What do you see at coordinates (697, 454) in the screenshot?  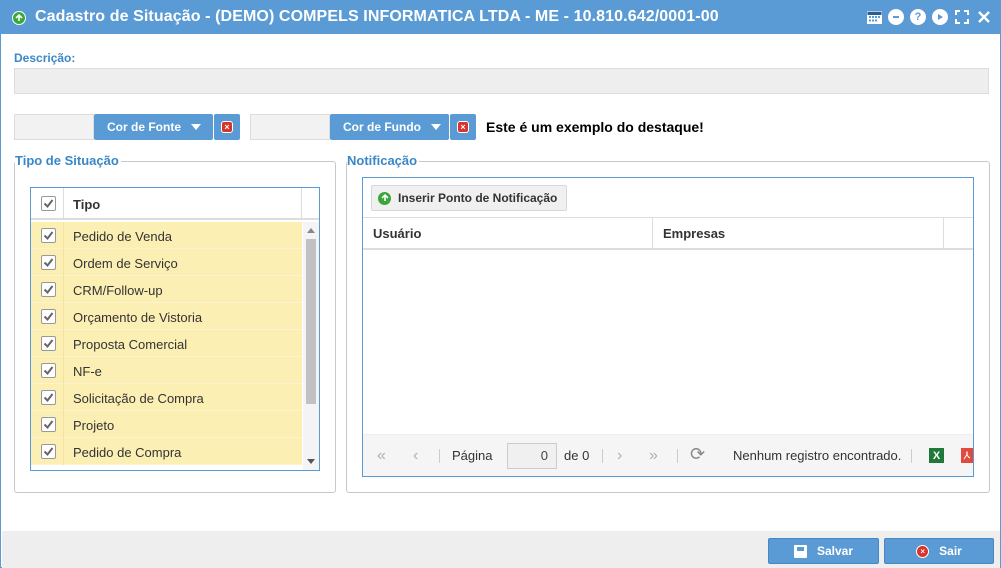 I see `refresh-icon: ⟳` at bounding box center [697, 454].